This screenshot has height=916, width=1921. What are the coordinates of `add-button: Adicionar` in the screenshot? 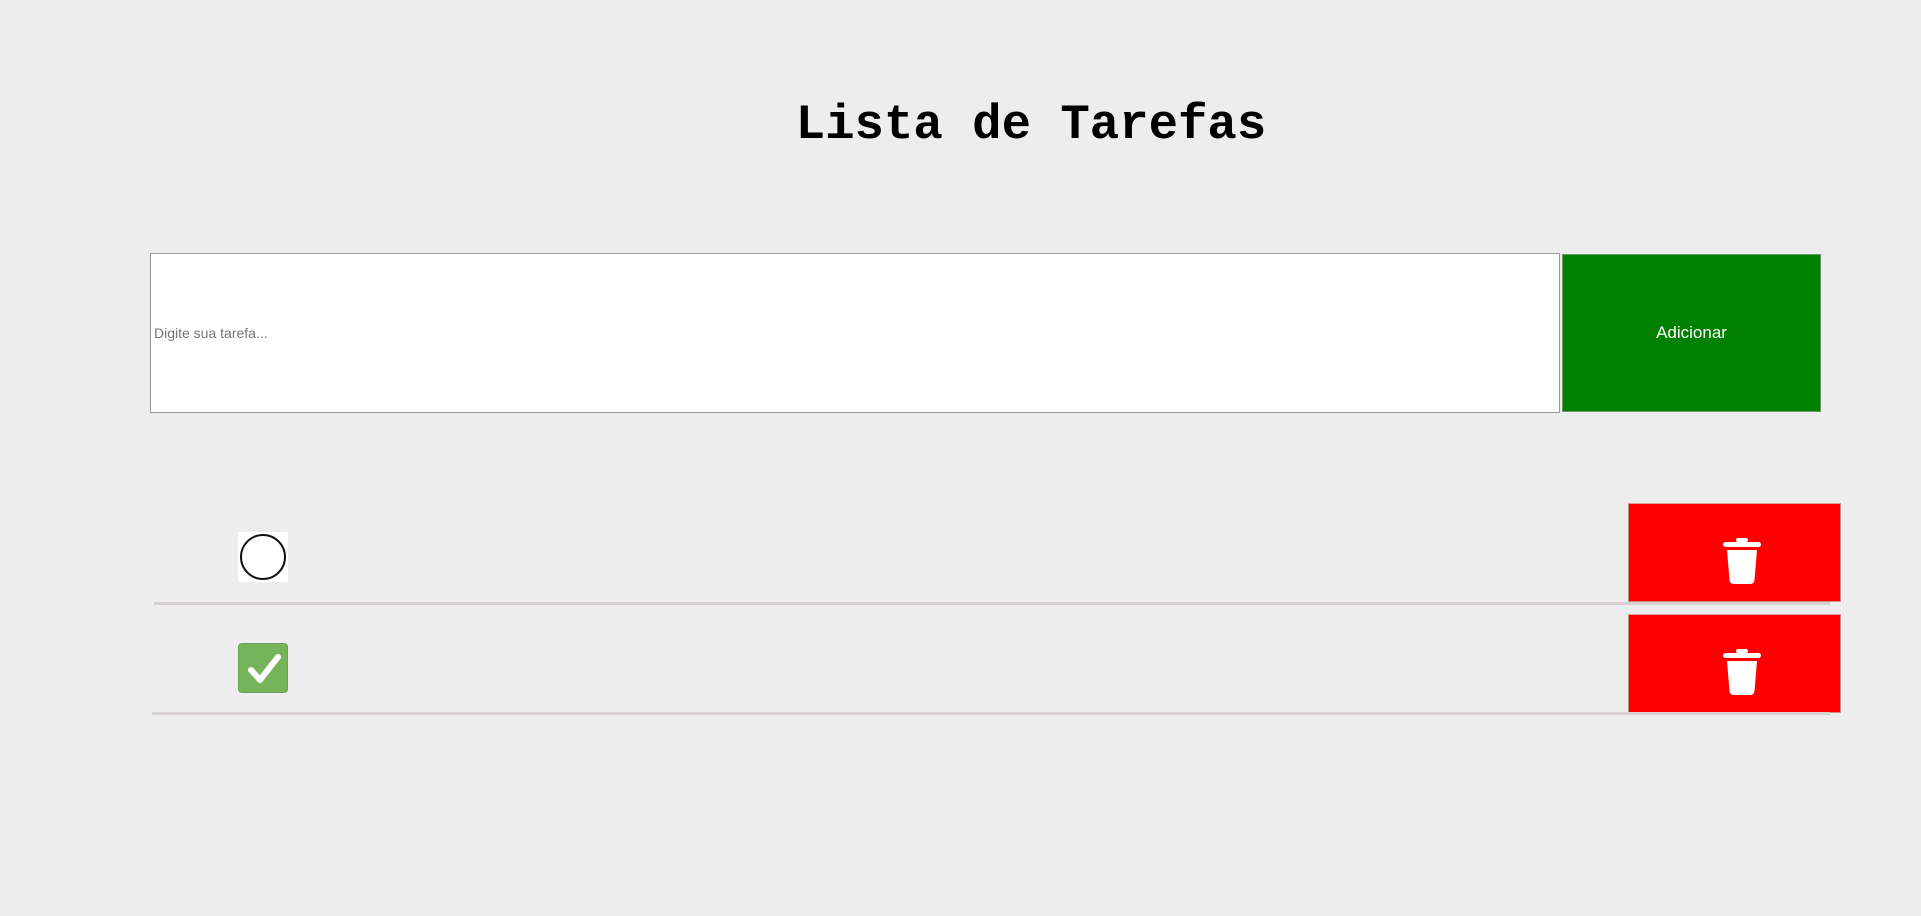 It's located at (1691, 333).